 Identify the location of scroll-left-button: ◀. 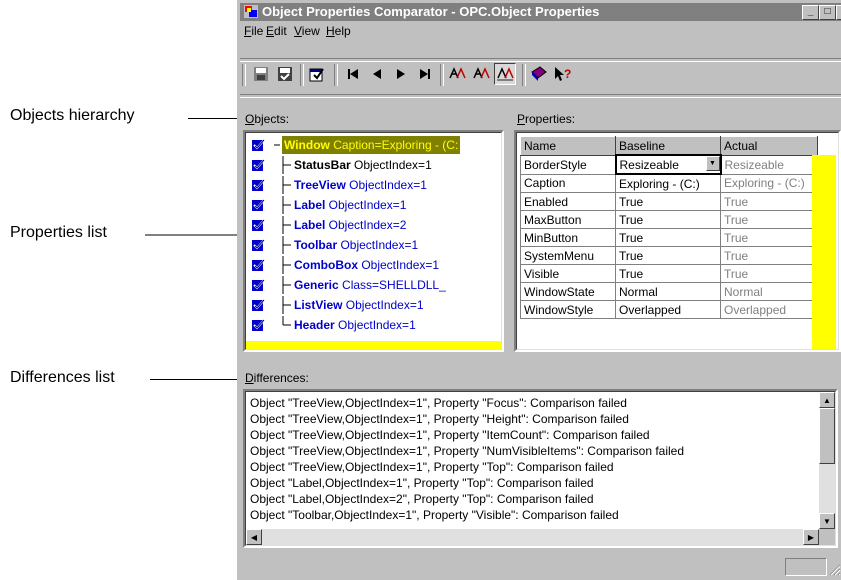
(254, 537).